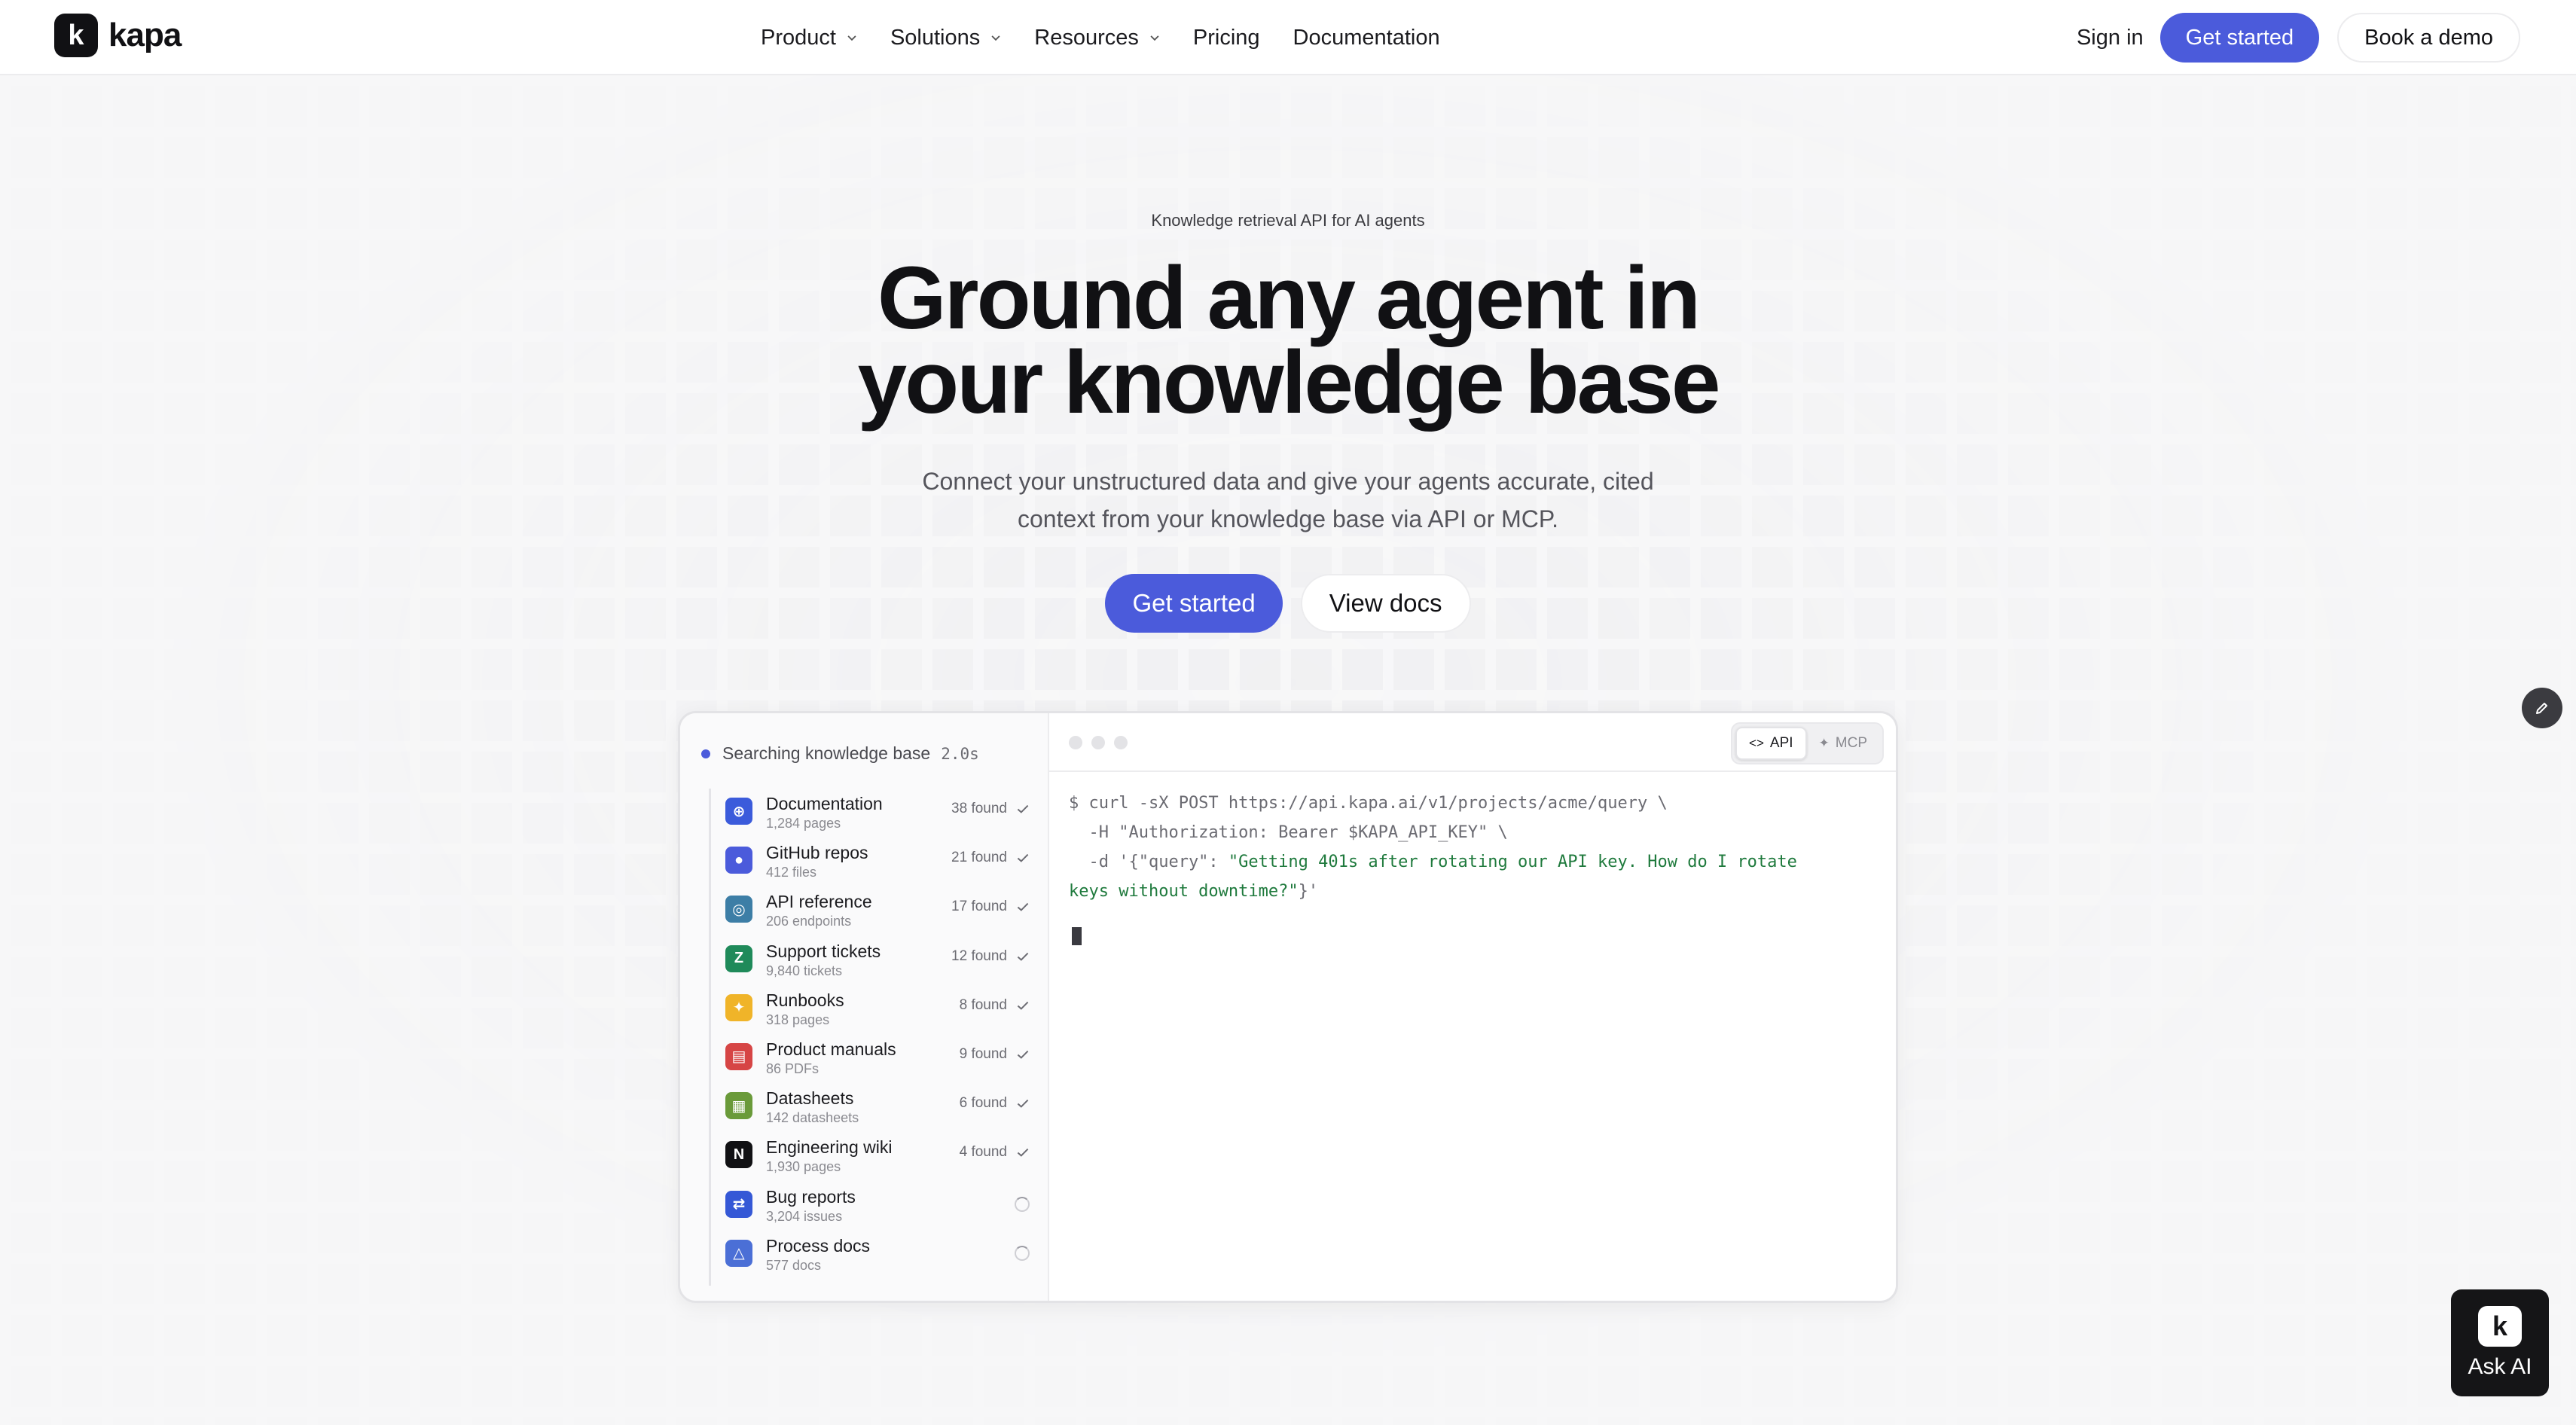  What do you see at coordinates (794, 1265) in the screenshot?
I see `source-count: 577 docs` at bounding box center [794, 1265].